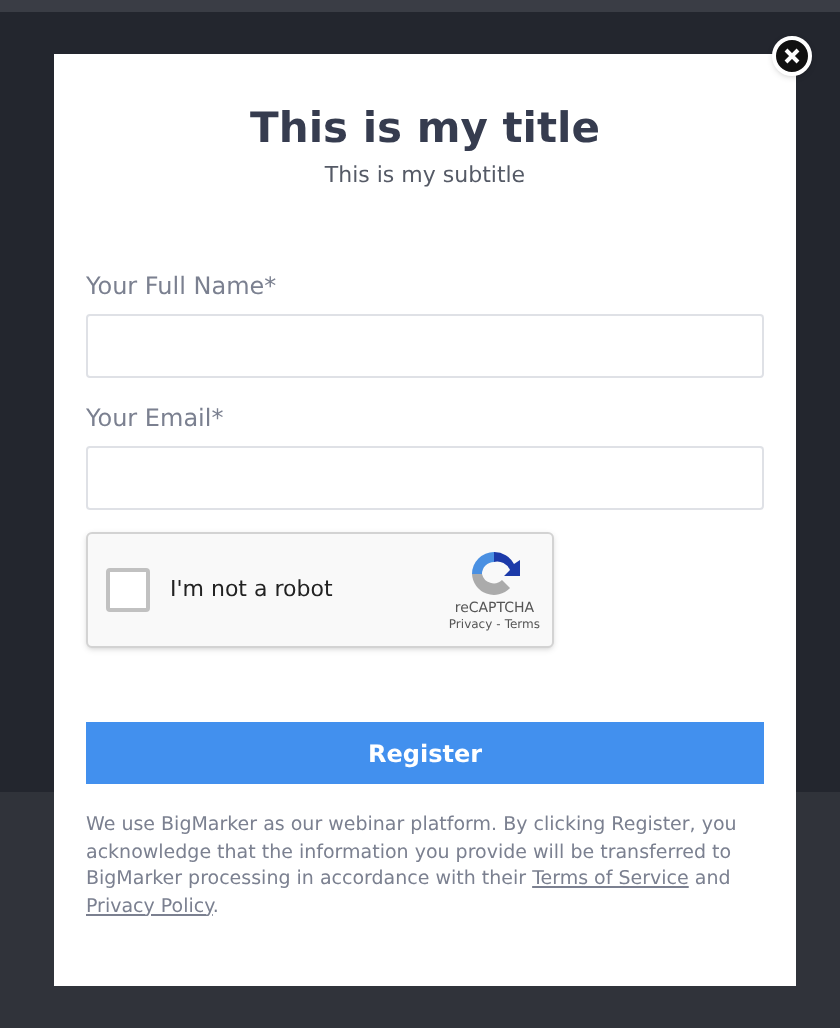  I want to click on close-icon, so click(792, 56).